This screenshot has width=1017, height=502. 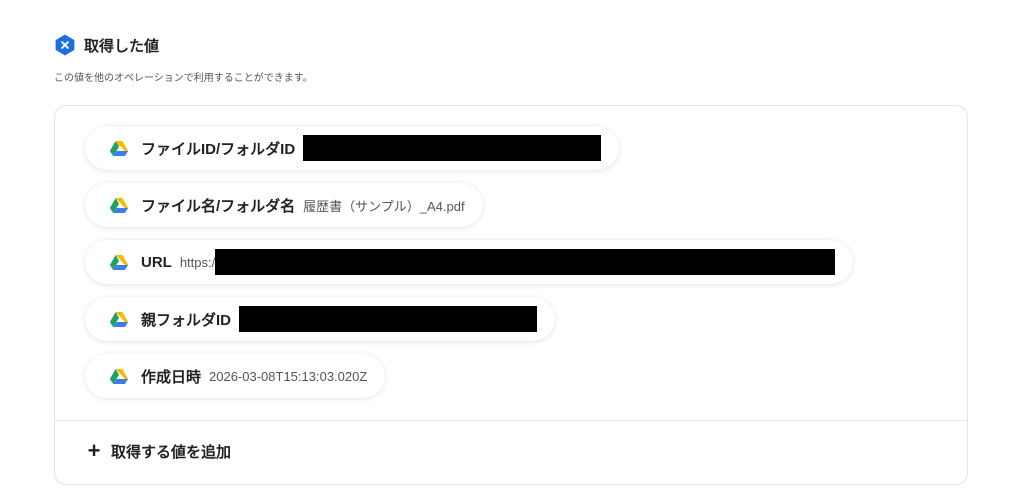 I want to click on value-chip-label: 親フォルダID, so click(x=186, y=320).